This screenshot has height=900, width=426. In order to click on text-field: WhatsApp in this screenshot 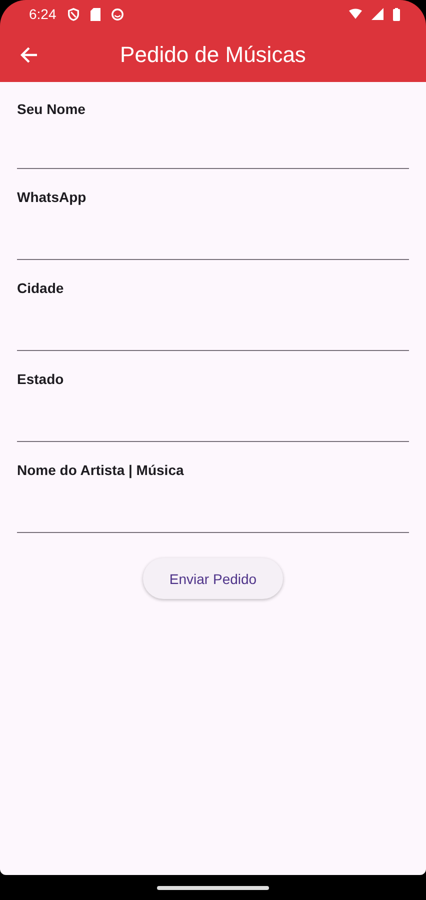, I will do `click(213, 214)`.